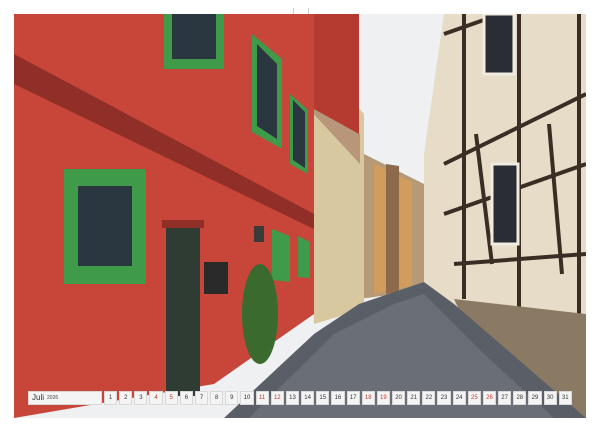  I want to click on day-cell: 26, so click(489, 398).